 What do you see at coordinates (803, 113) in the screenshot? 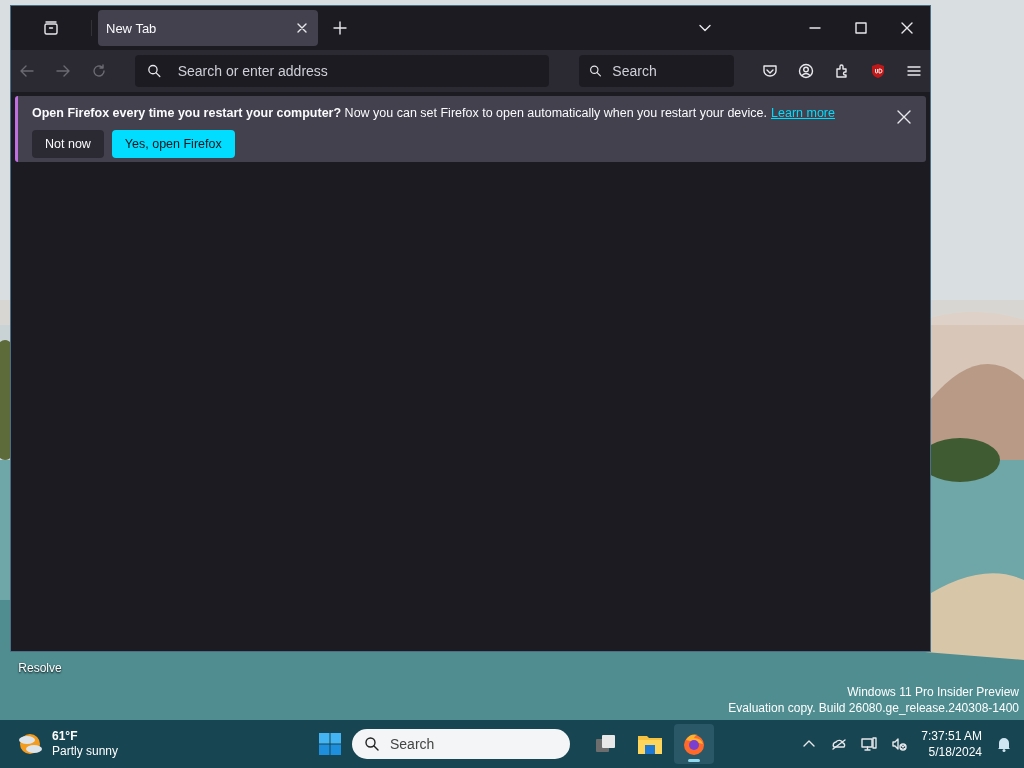
I see `learn-more-link: Learn more` at bounding box center [803, 113].